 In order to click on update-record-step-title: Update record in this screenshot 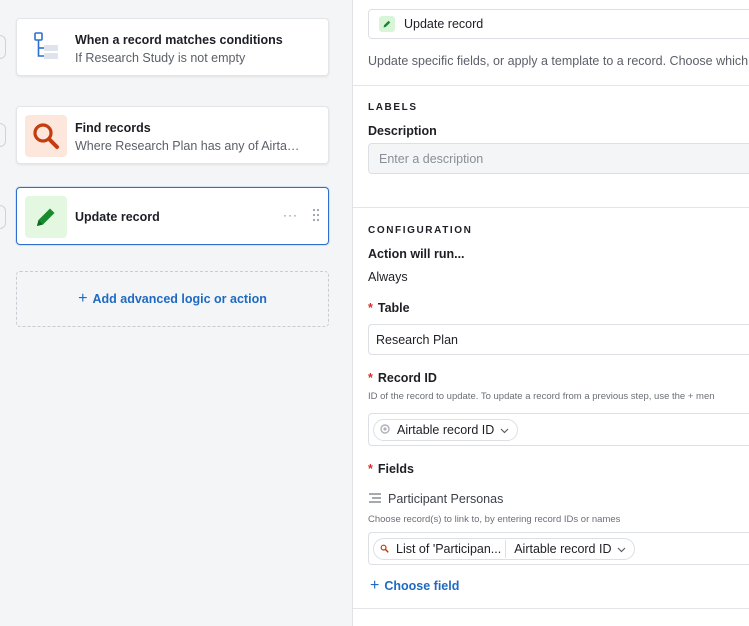, I will do `click(117, 217)`.